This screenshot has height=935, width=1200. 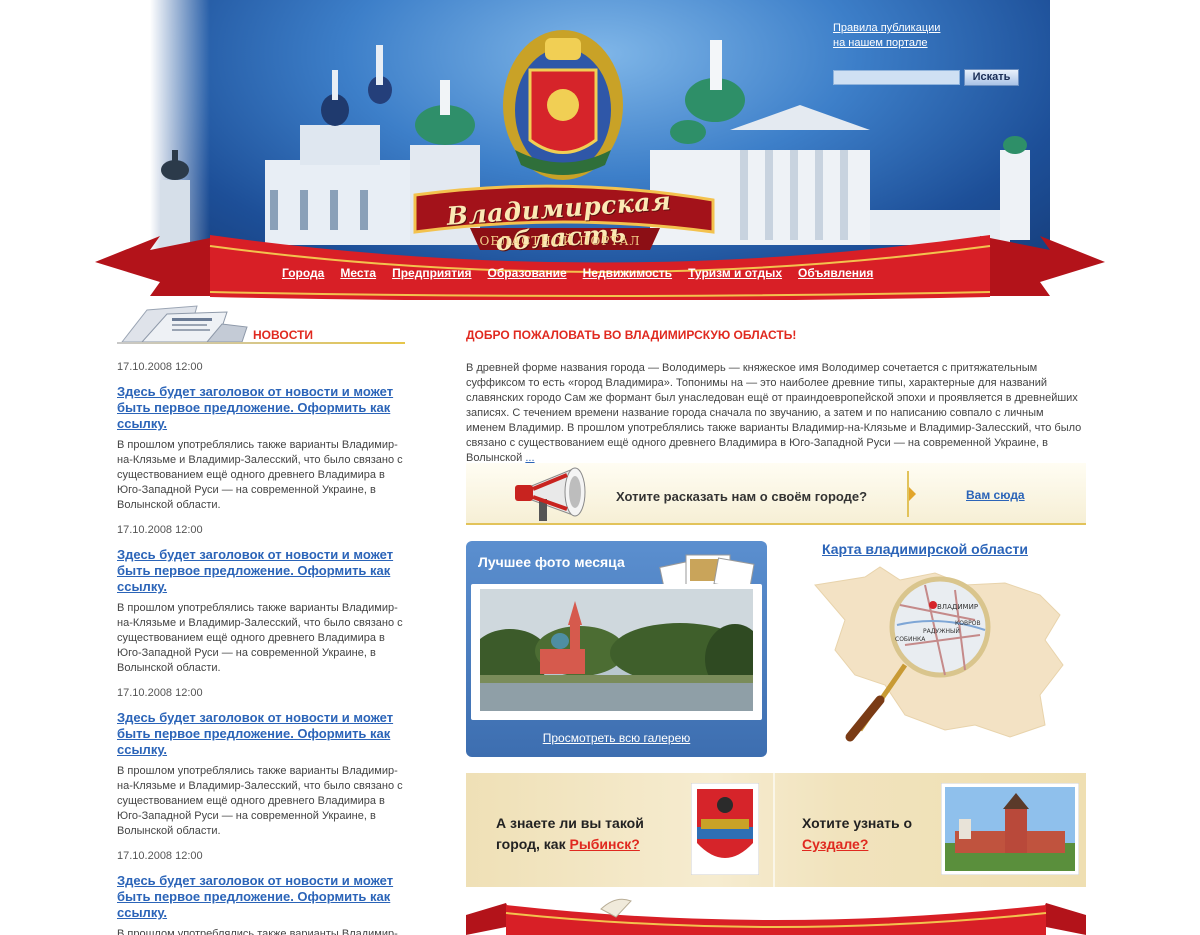 What do you see at coordinates (835, 844) in the screenshot?
I see `suzdal-link: Суздале?` at bounding box center [835, 844].